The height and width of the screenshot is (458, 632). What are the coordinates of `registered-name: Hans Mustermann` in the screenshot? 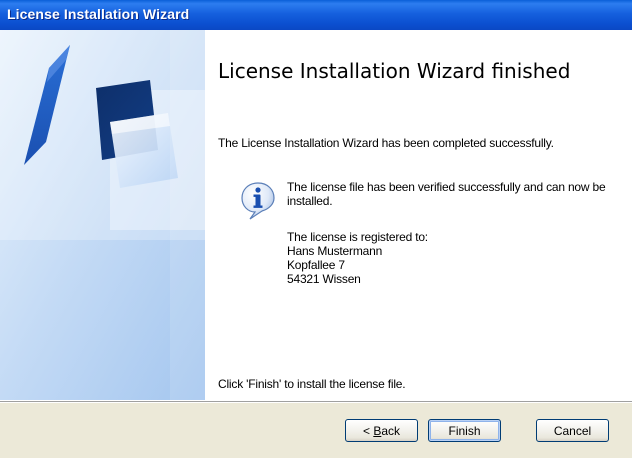 It's located at (335, 251).